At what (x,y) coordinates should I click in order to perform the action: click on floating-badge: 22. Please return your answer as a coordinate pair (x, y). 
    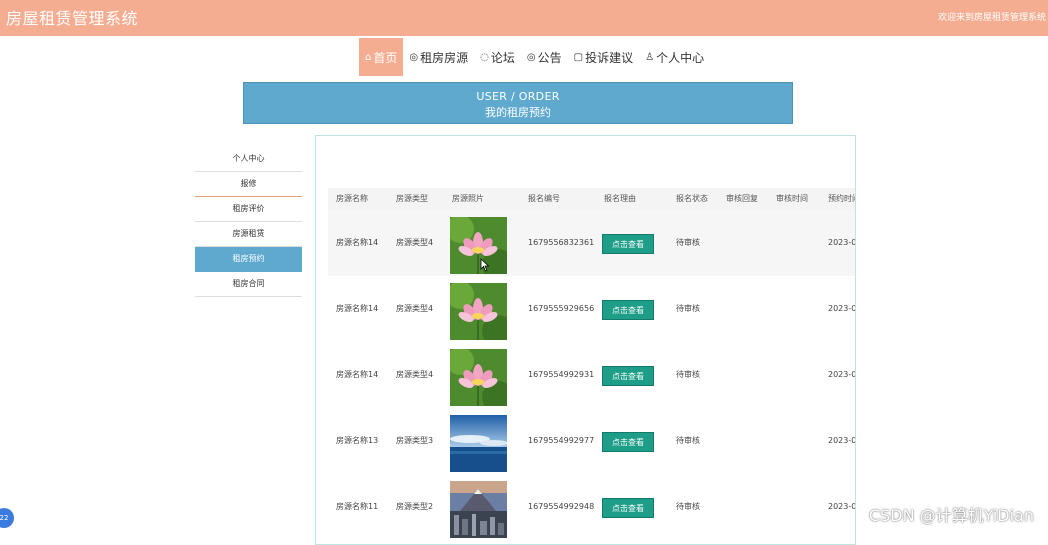
    Looking at the image, I should click on (7, 518).